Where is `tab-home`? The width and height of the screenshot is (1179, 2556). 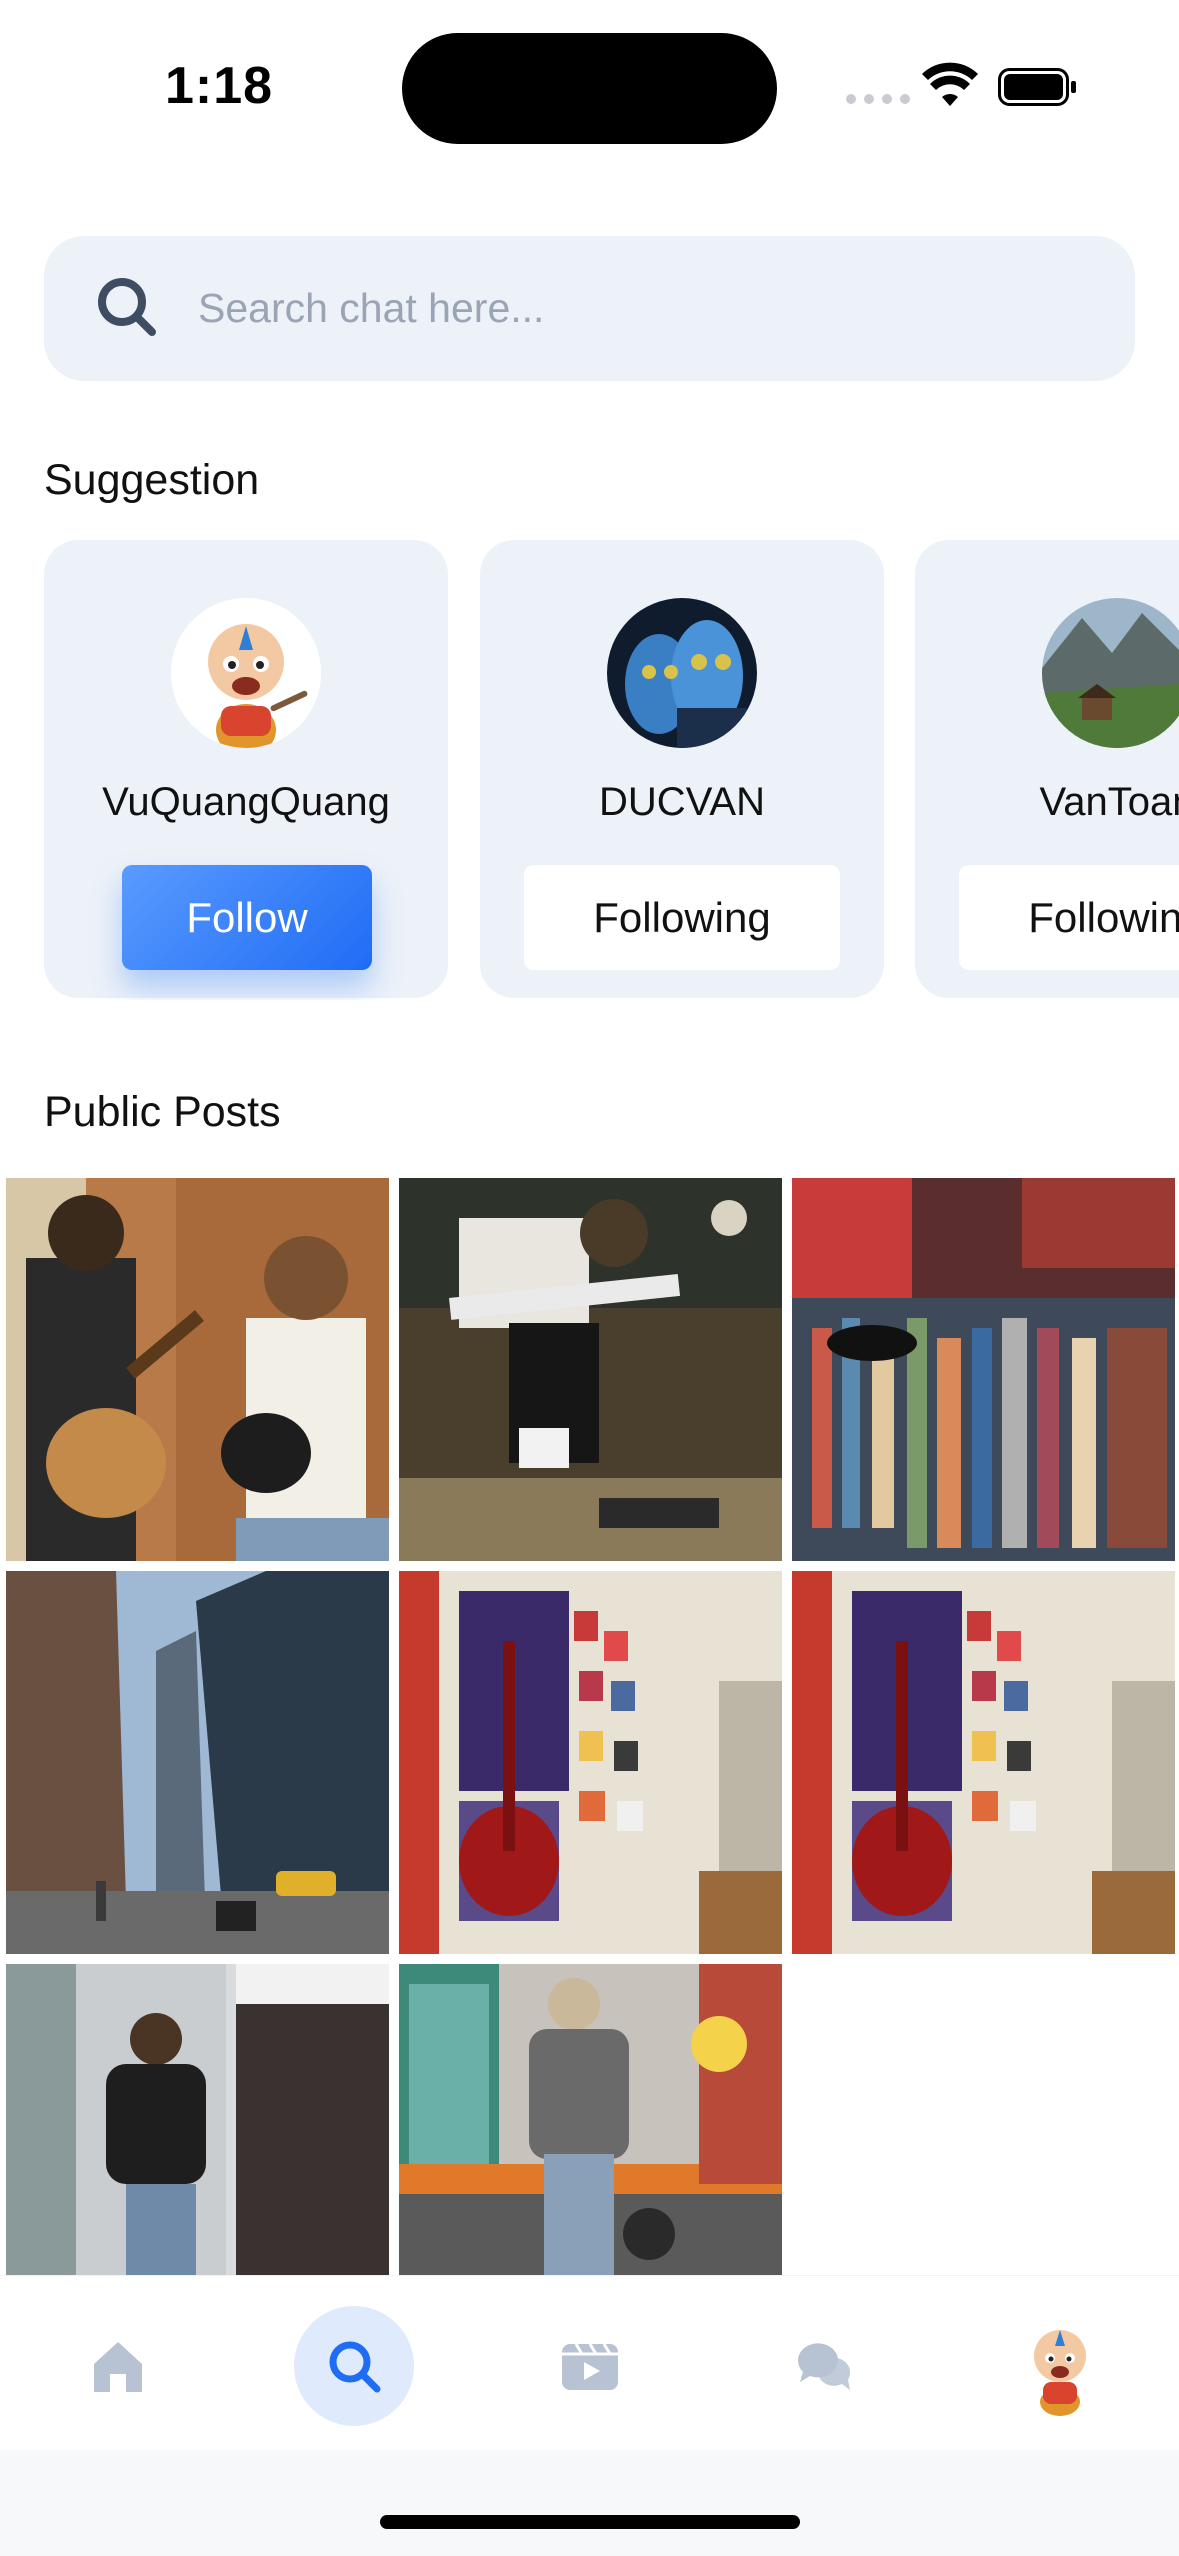 tab-home is located at coordinates (118, 2366).